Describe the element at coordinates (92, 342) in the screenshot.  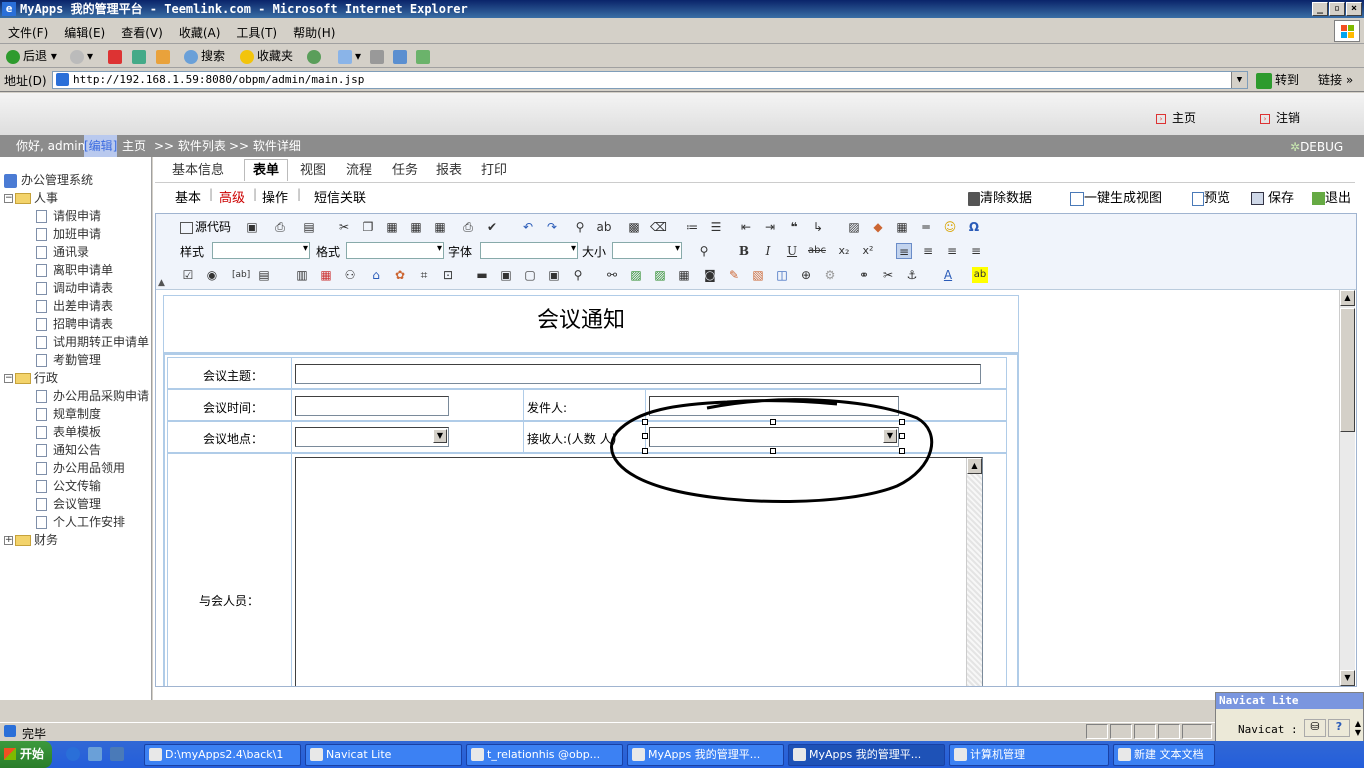
I see `tree-item: 试用期转正申请单` at that location.